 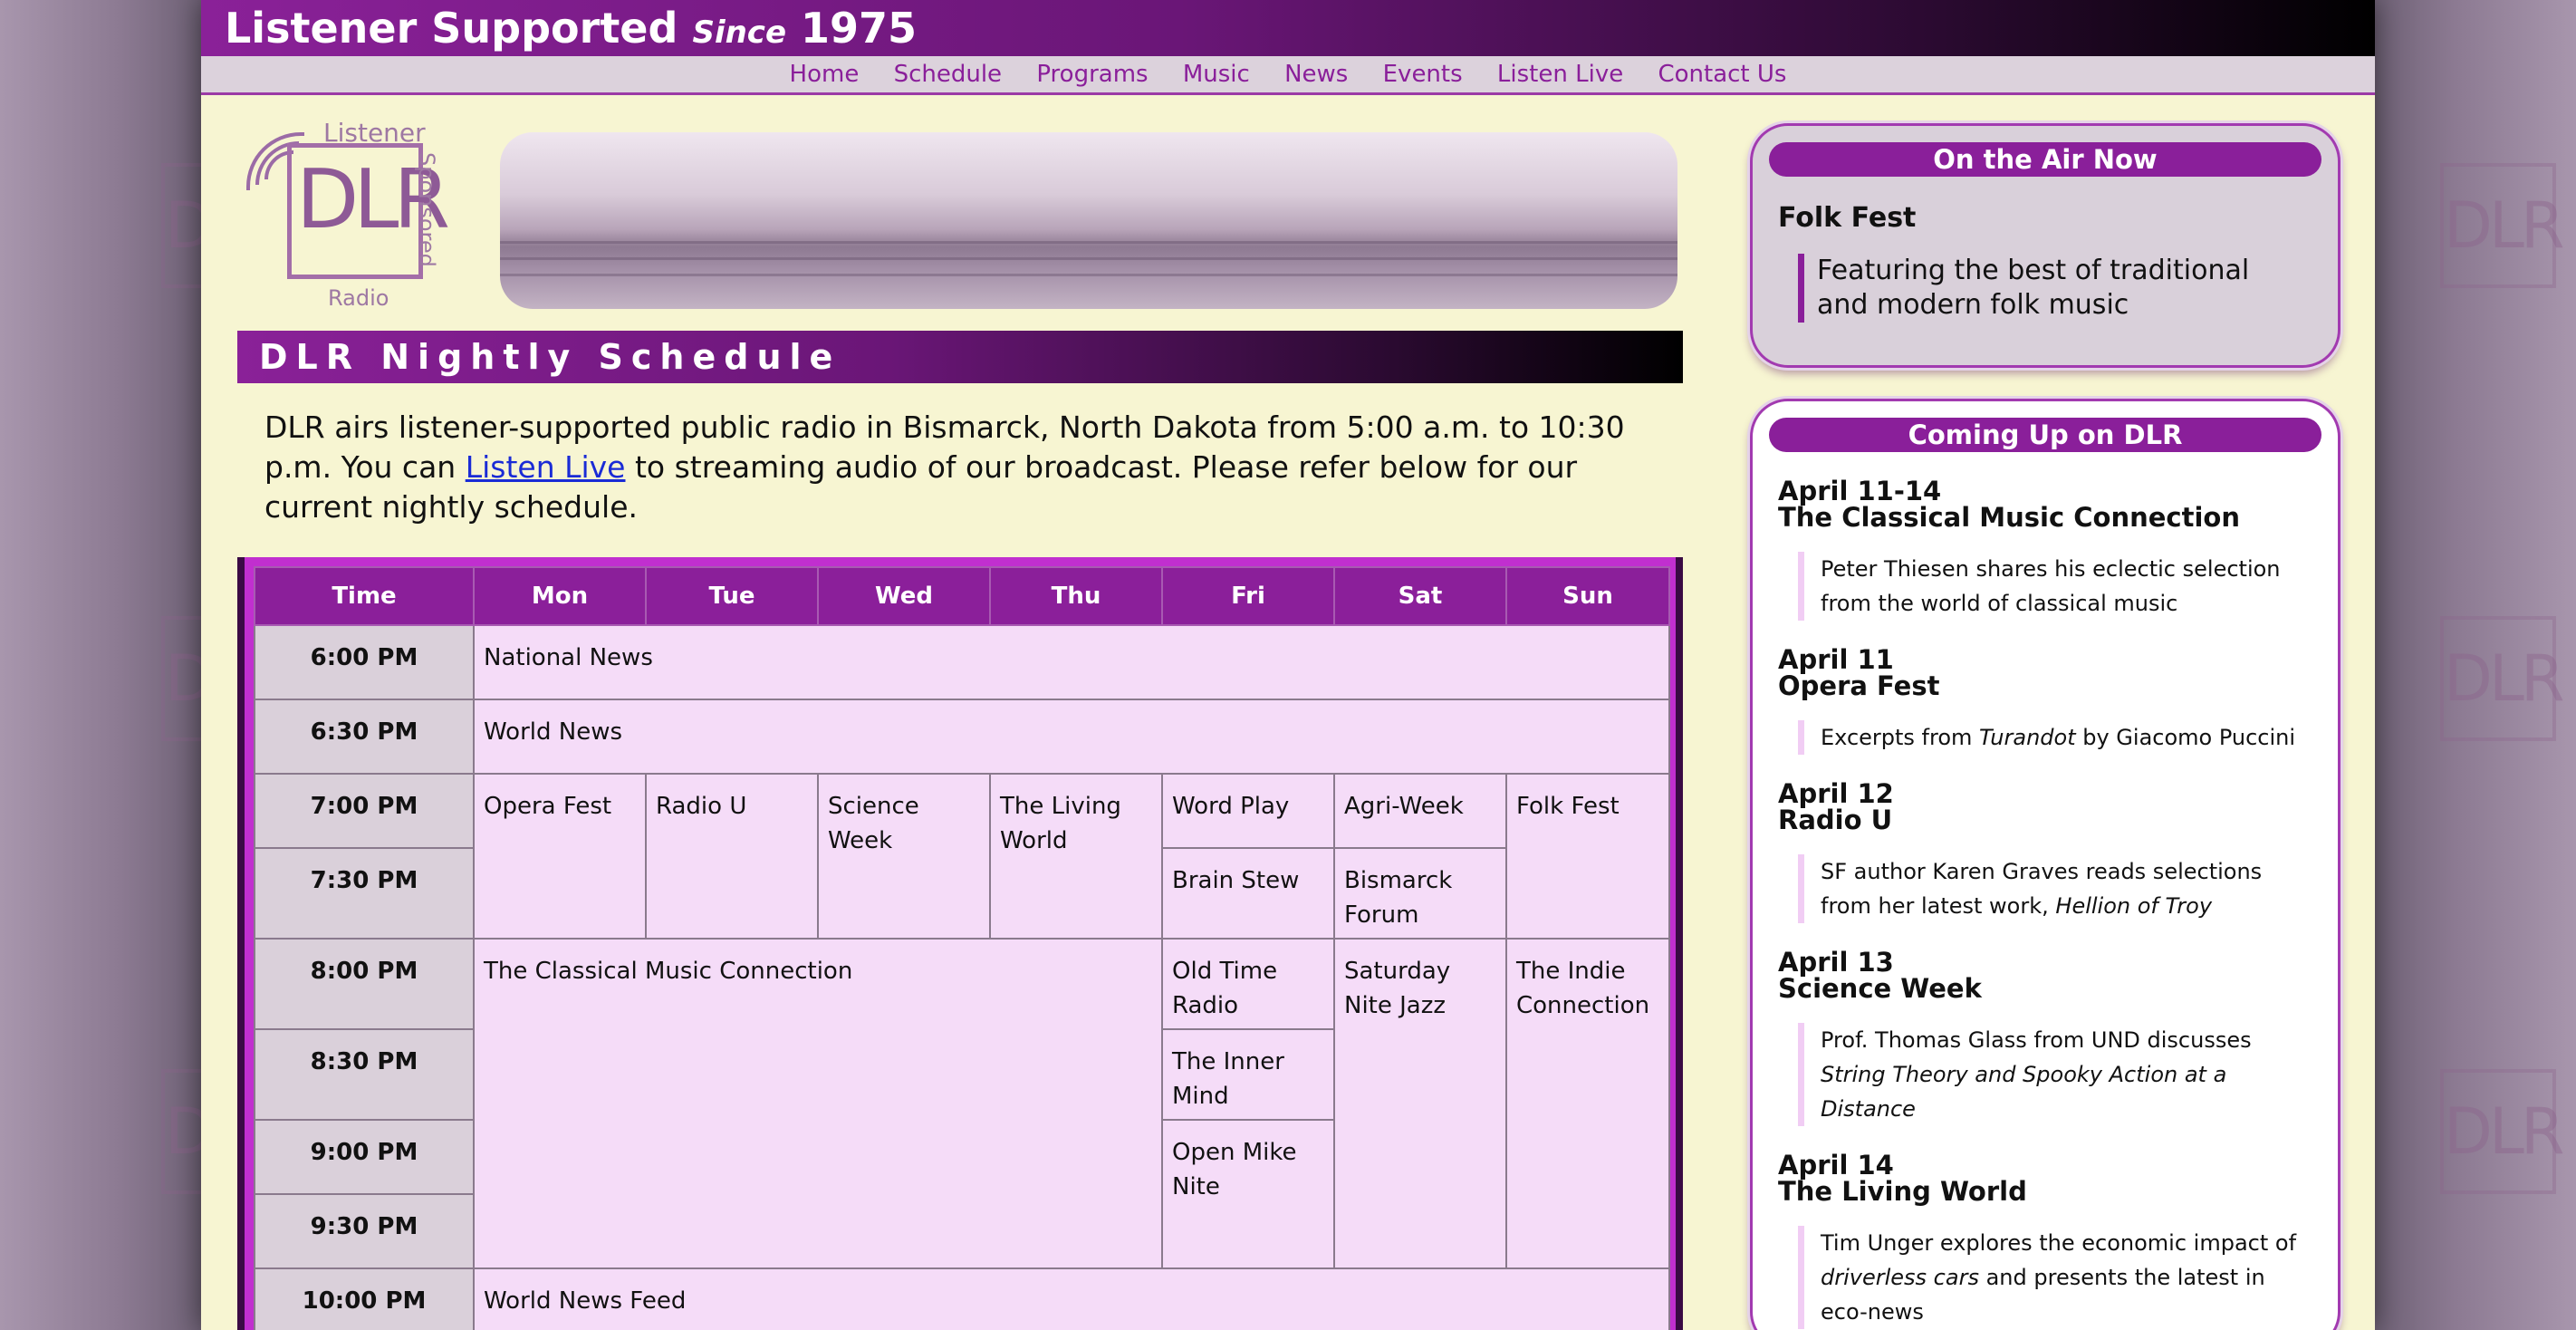 I want to click on nav-listen-live: Listen Live, so click(x=1560, y=74).